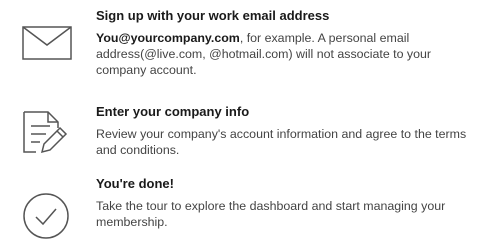 This screenshot has width=480, height=244. What do you see at coordinates (47, 132) in the screenshot?
I see `document-edit-icon` at bounding box center [47, 132].